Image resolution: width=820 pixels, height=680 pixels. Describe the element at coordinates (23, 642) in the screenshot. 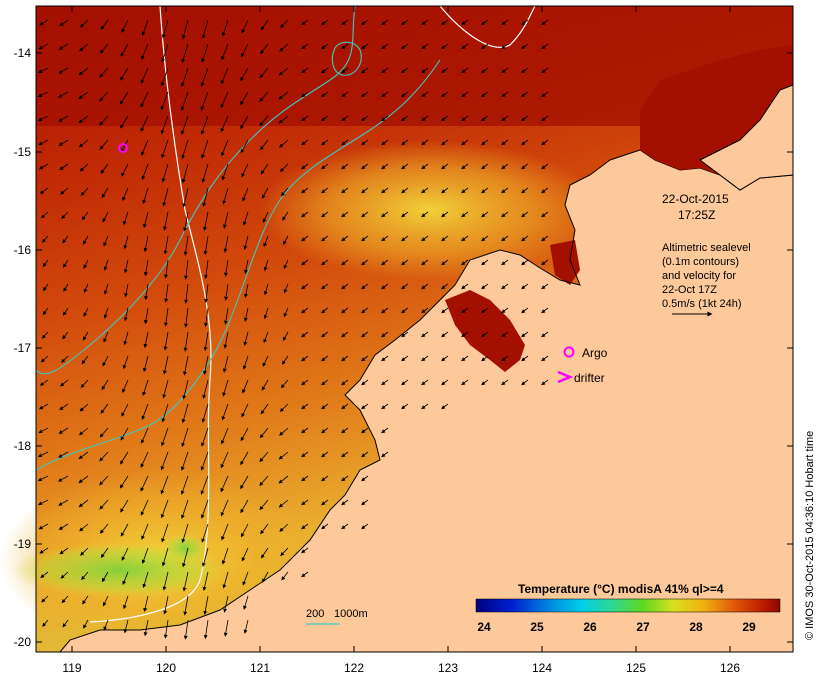

I see `lat-tick-label: -20` at that location.